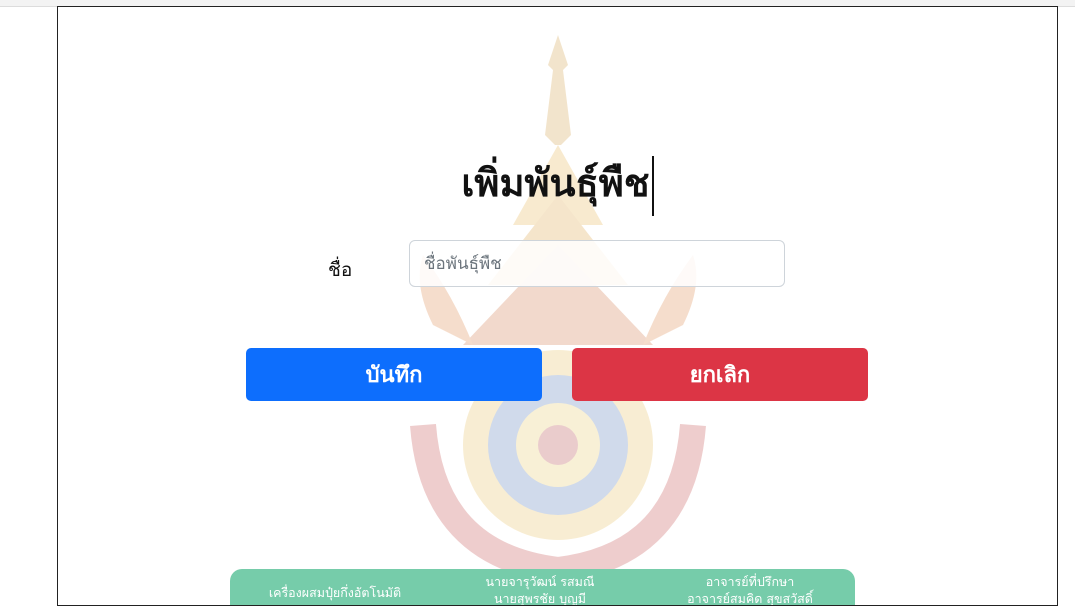  What do you see at coordinates (394, 374) in the screenshot?
I see `save-button: บันทึก` at bounding box center [394, 374].